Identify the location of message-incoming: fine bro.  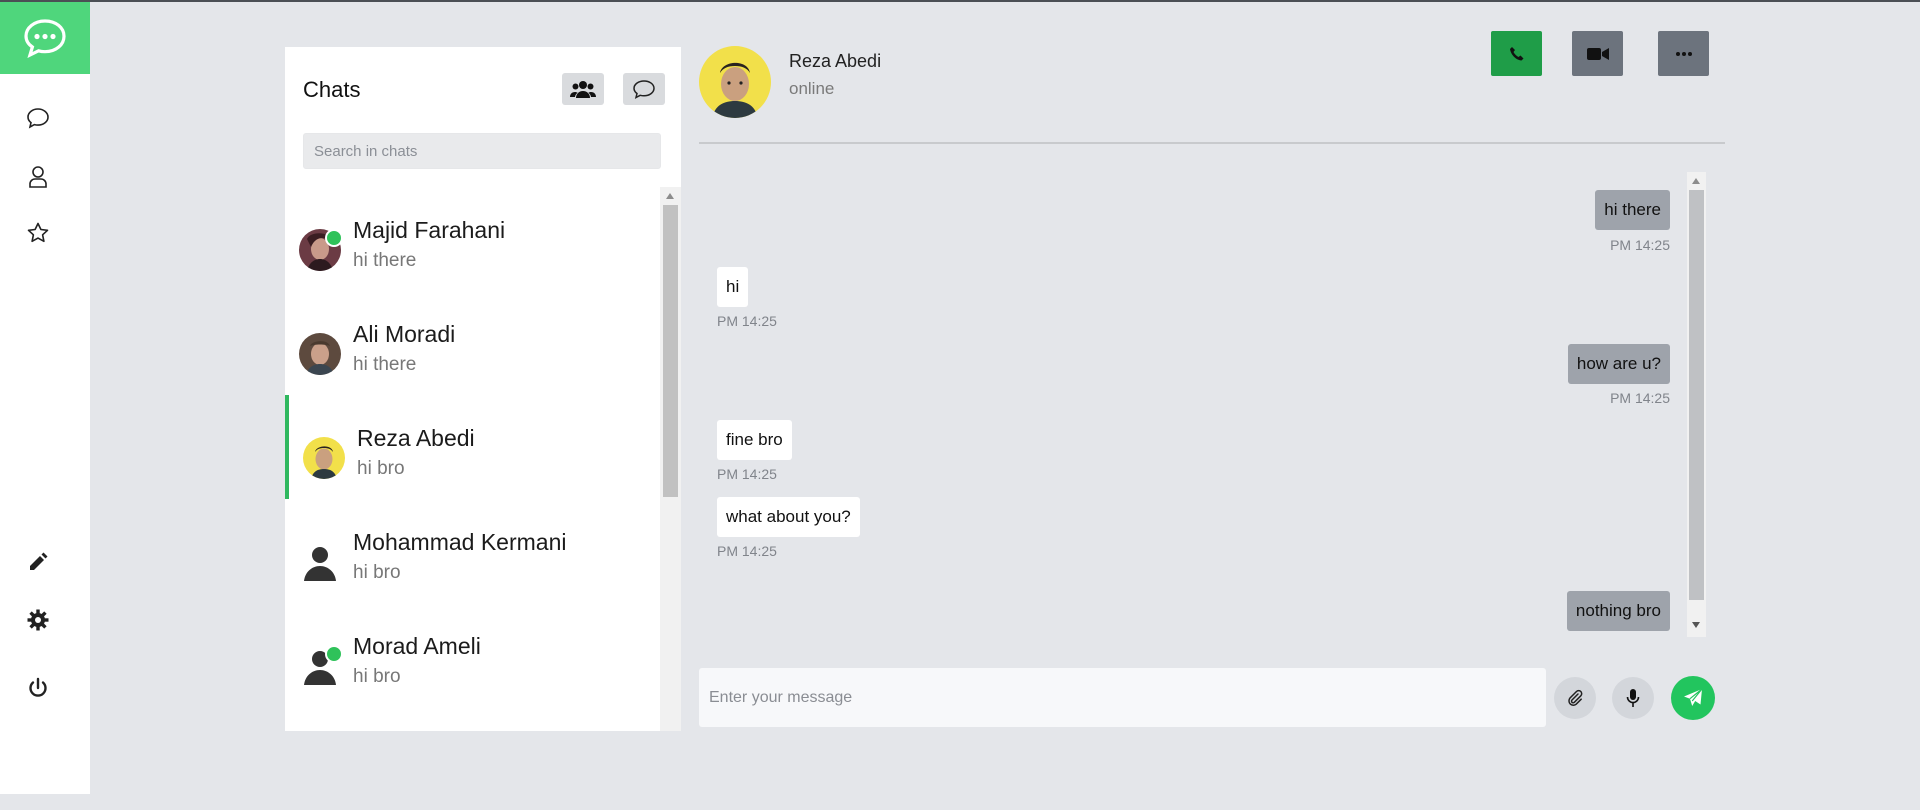
(754, 440).